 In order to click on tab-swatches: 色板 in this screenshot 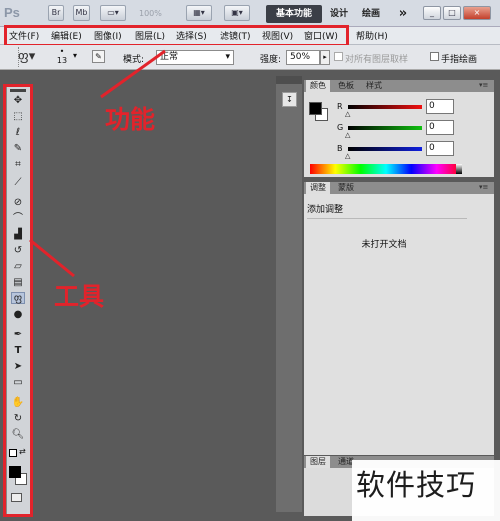, I will do `click(346, 86)`.